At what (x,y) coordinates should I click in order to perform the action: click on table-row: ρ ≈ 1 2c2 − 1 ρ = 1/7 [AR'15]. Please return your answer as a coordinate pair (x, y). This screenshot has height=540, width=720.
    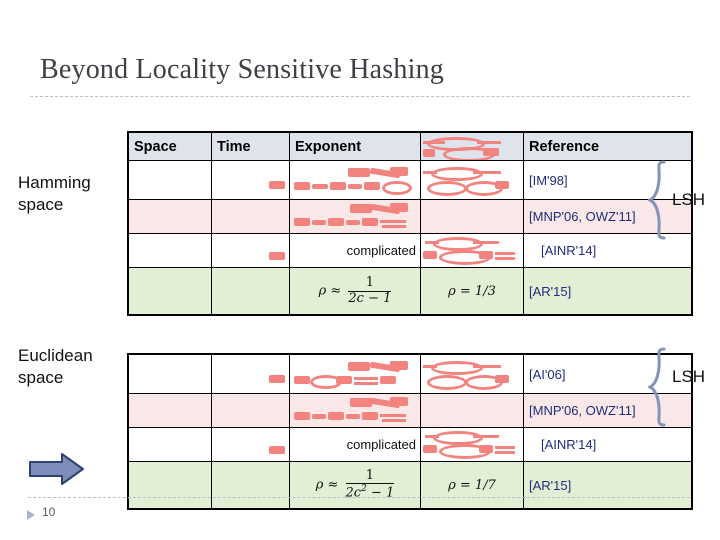
    Looking at the image, I should click on (410, 485).